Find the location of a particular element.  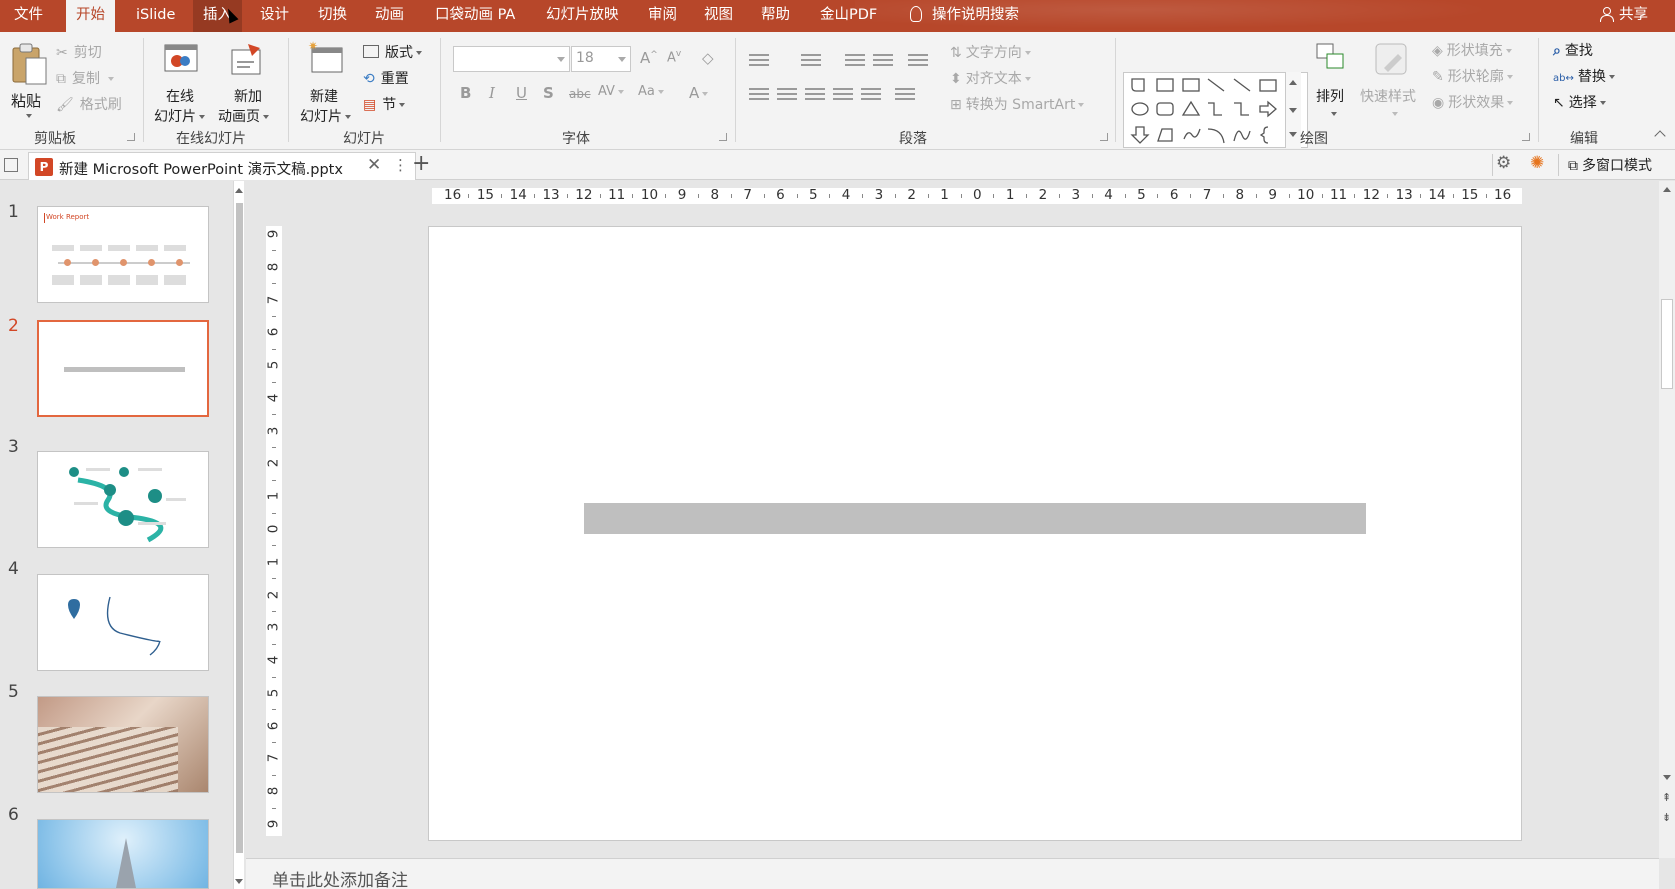

menu-help: 帮助 is located at coordinates (775, 16).